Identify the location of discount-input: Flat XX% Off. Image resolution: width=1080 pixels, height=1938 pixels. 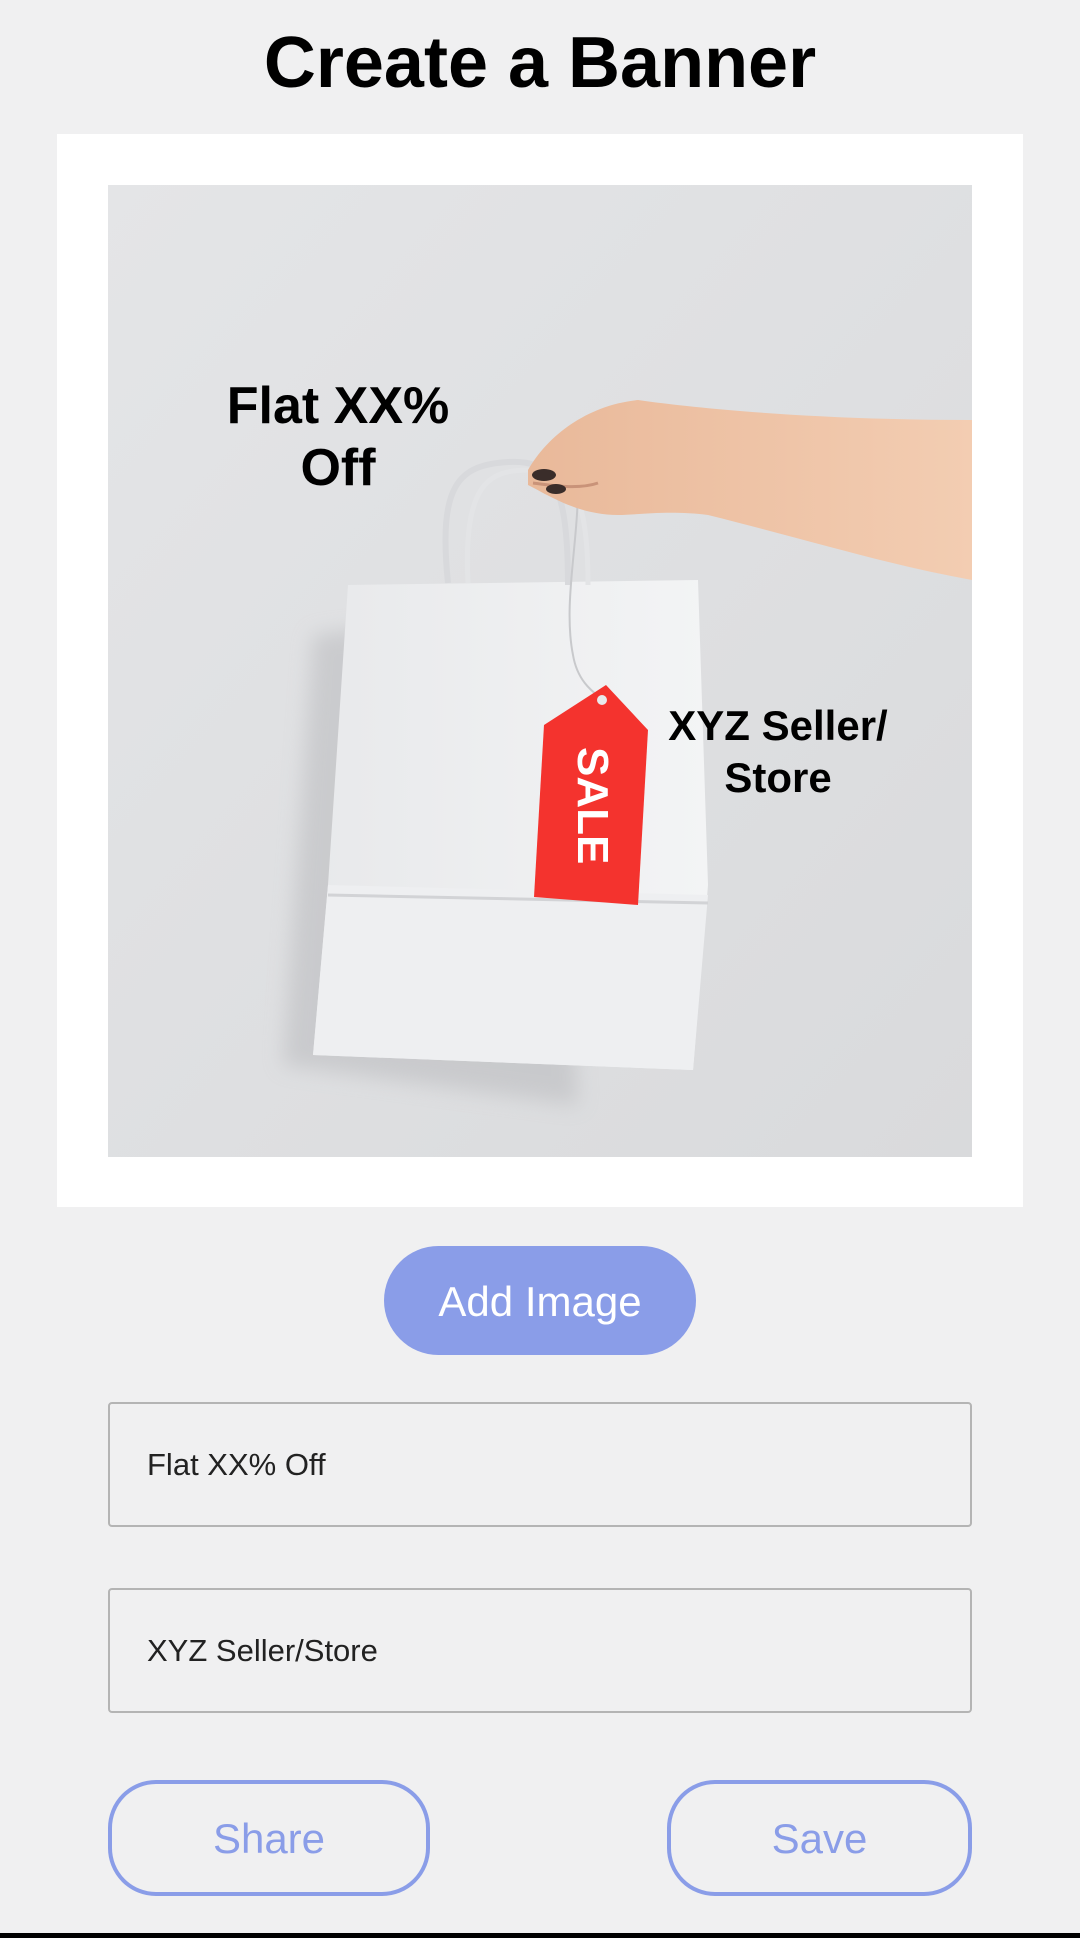
(540, 1464).